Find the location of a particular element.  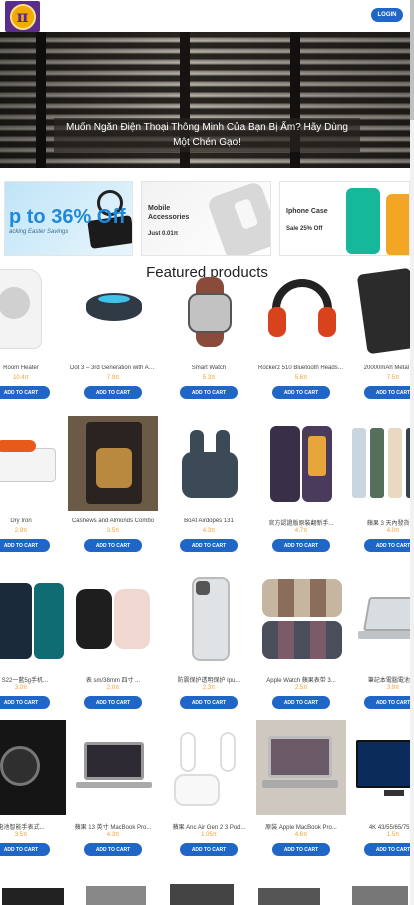

product-card: 电池智能手表式... 3.5π ADD TO CART is located at coordinates (34, 792).